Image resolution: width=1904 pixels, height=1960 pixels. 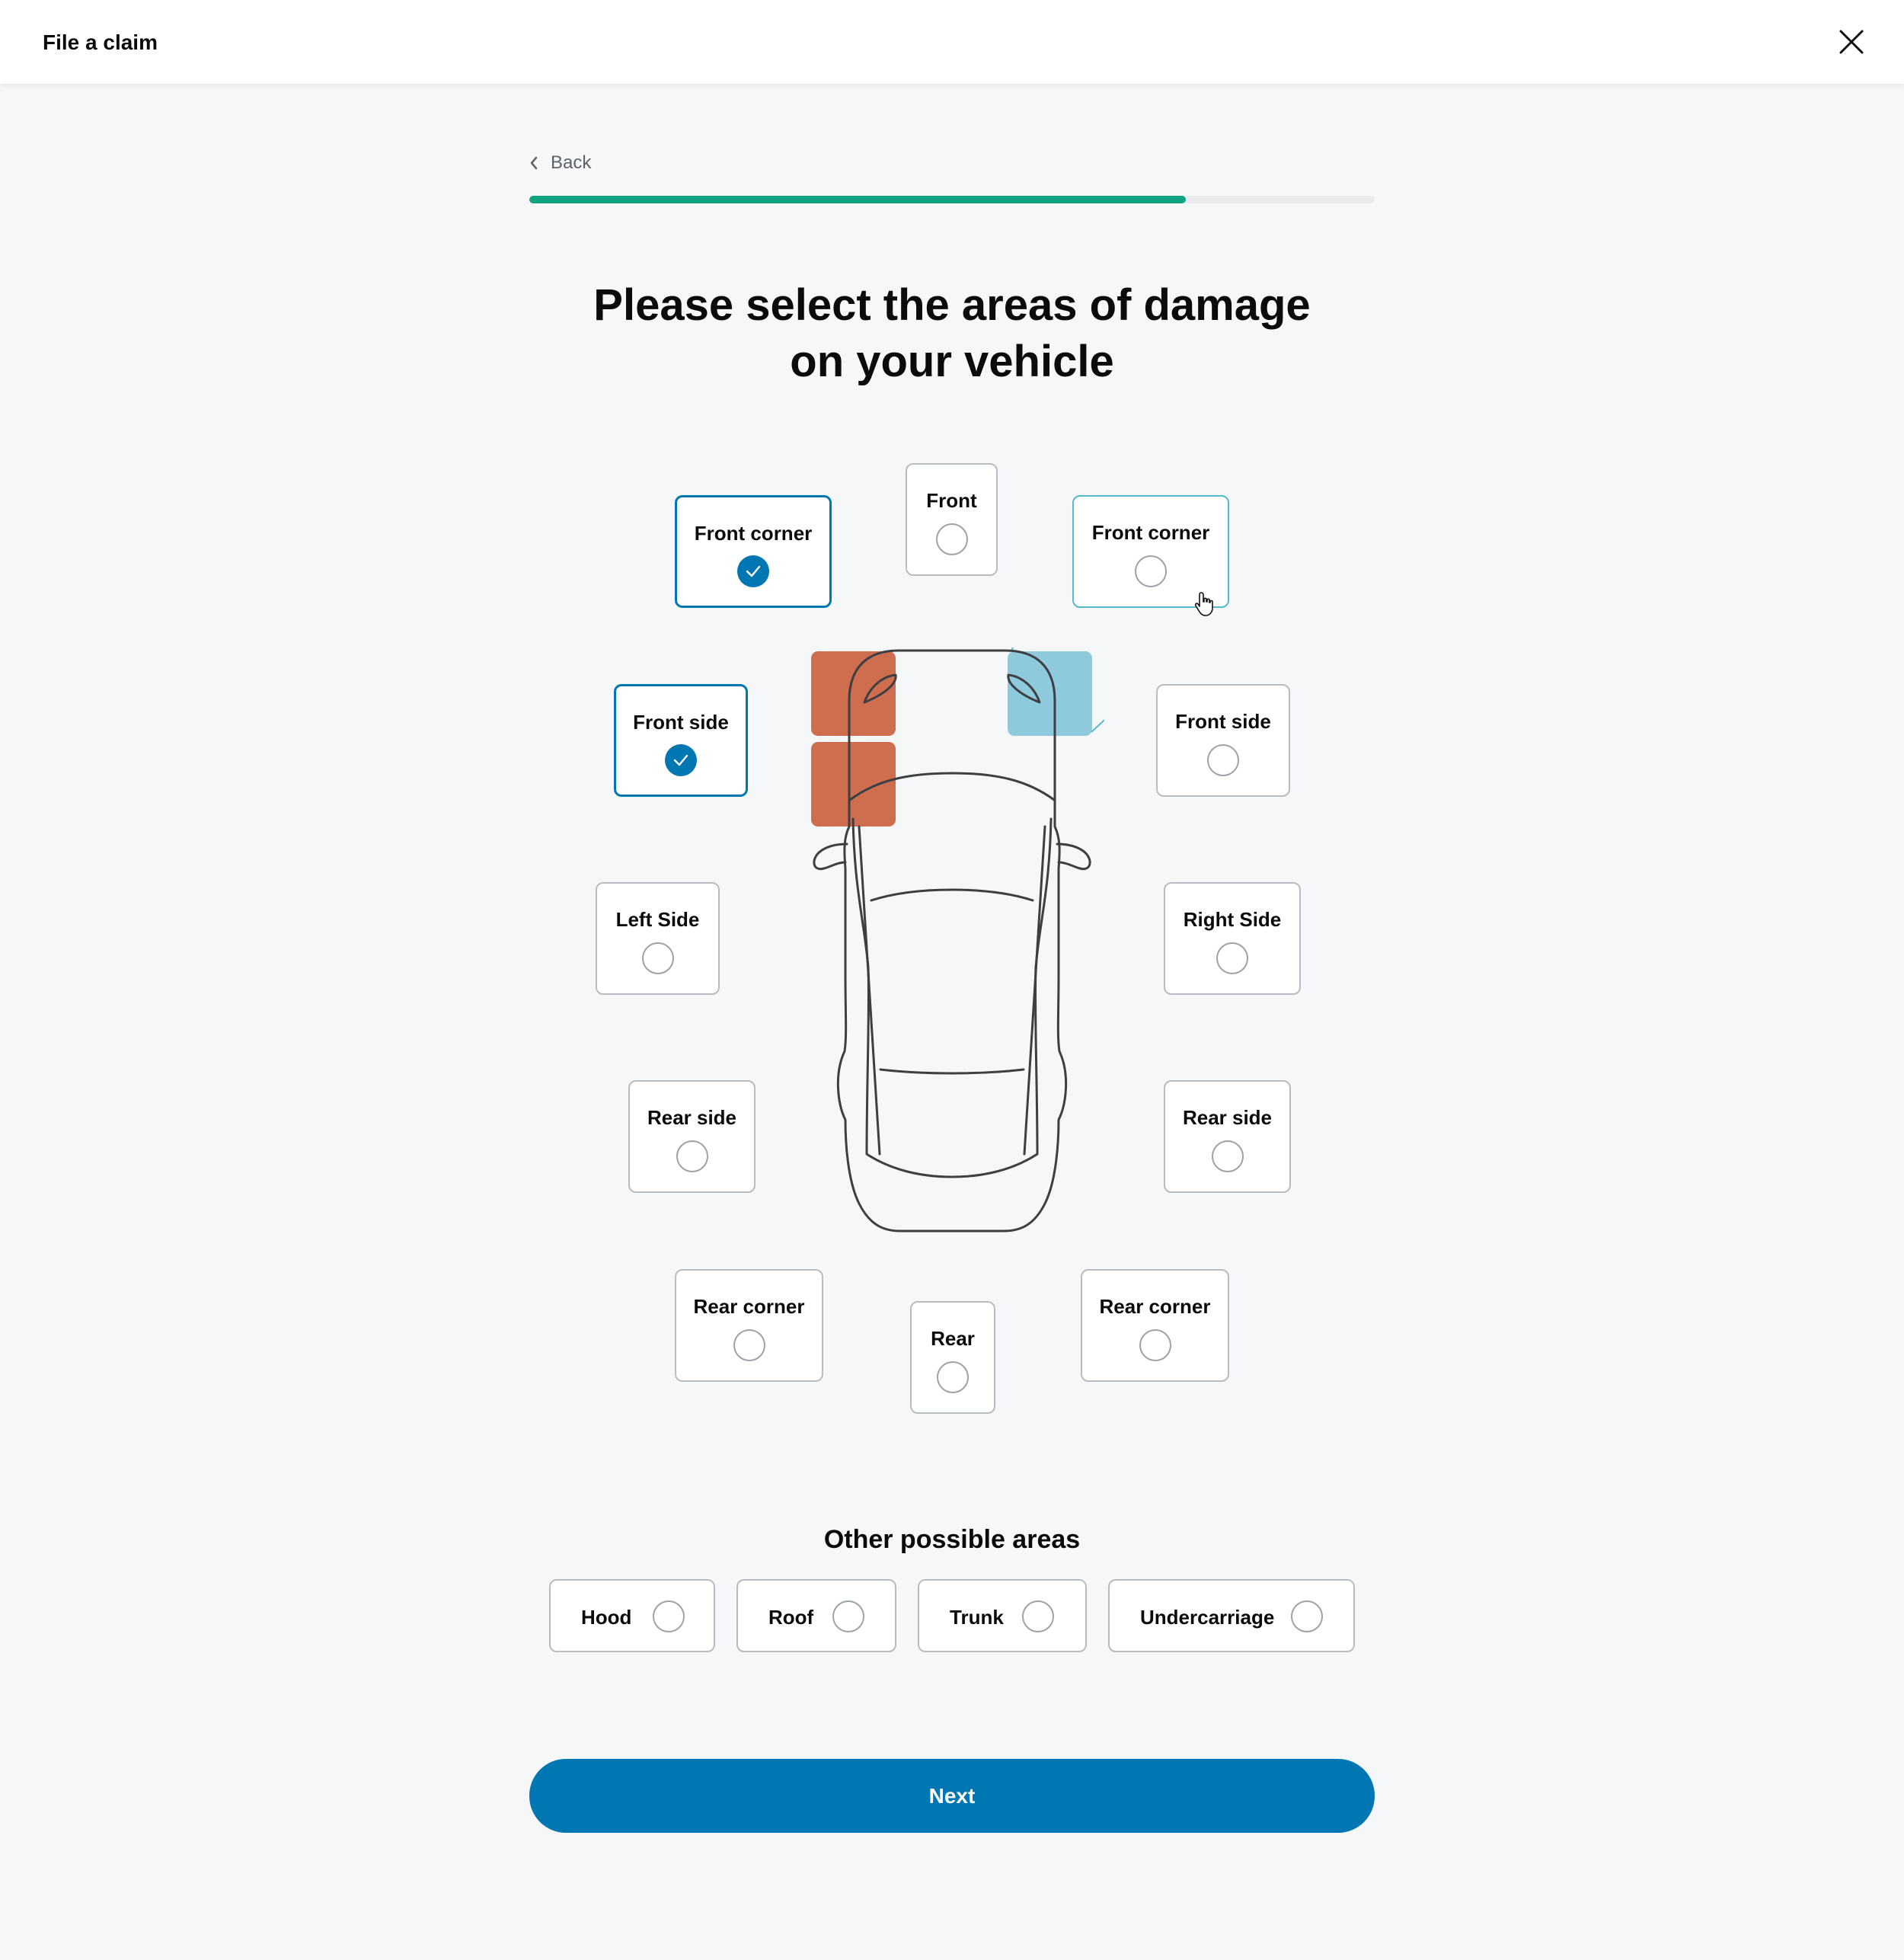 I want to click on area-card-left-side: Left Side, so click(x=658, y=939).